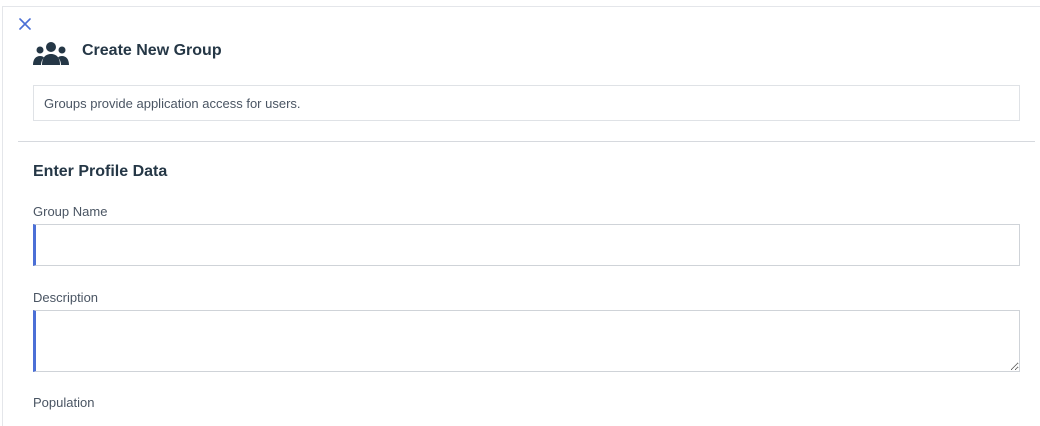 The height and width of the screenshot is (426, 1040). Describe the element at coordinates (152, 50) in the screenshot. I see `page-title: Create New Group` at that location.